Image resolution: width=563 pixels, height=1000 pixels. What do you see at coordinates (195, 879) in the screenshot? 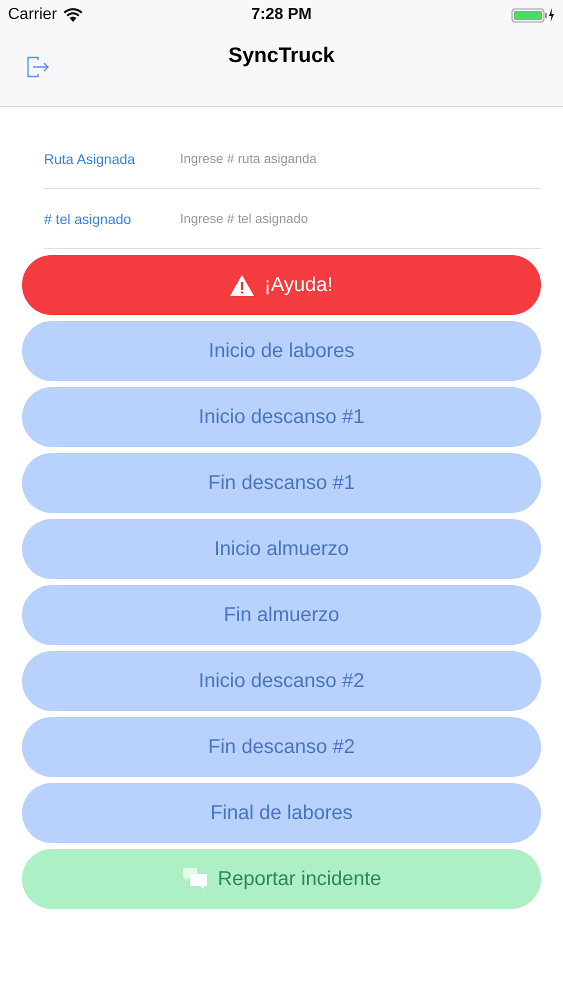
I see `chat-icon` at bounding box center [195, 879].